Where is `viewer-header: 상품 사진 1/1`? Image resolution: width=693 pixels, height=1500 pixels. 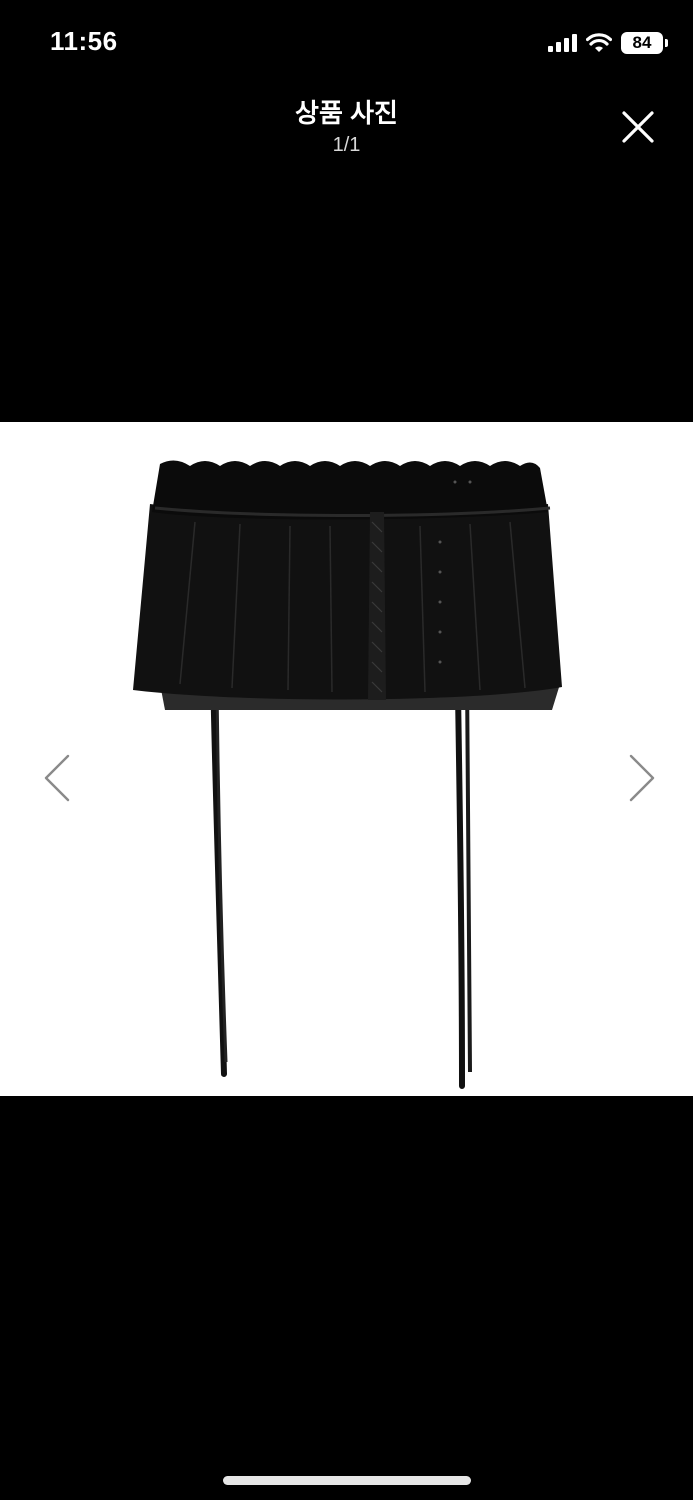 viewer-header: 상품 사진 1/1 is located at coordinates (346, 136).